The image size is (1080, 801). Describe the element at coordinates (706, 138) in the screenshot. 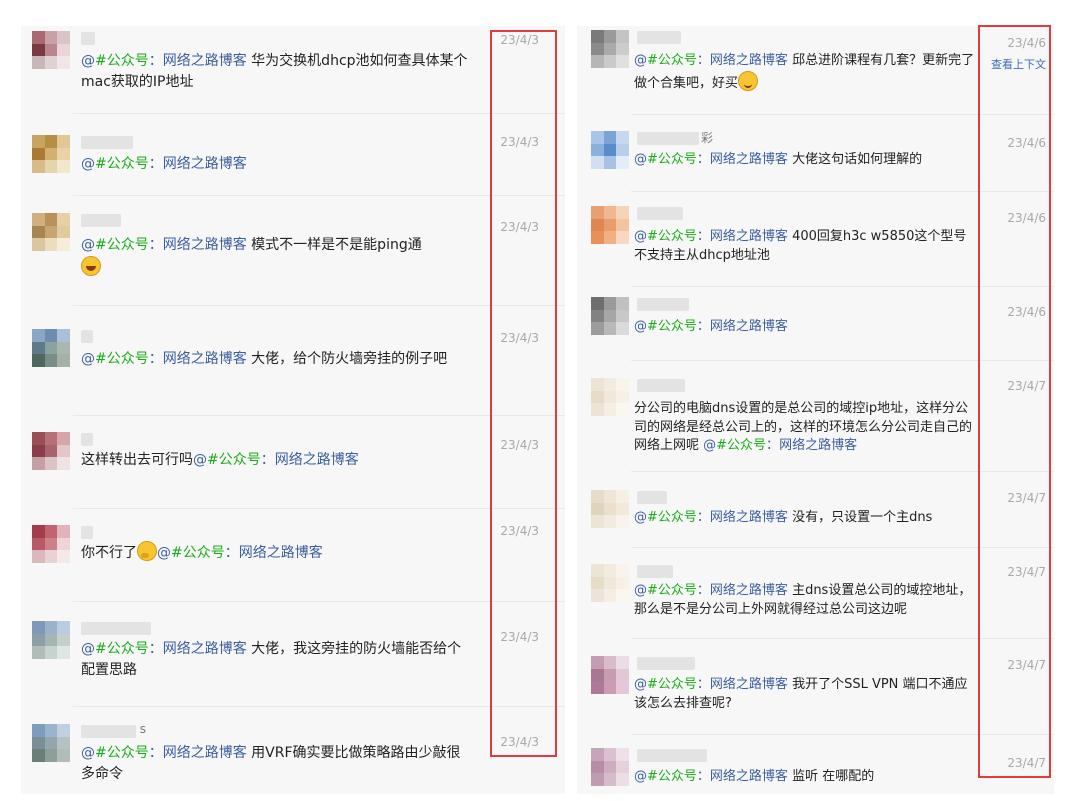

I see `nickname-fragment: 彩` at that location.